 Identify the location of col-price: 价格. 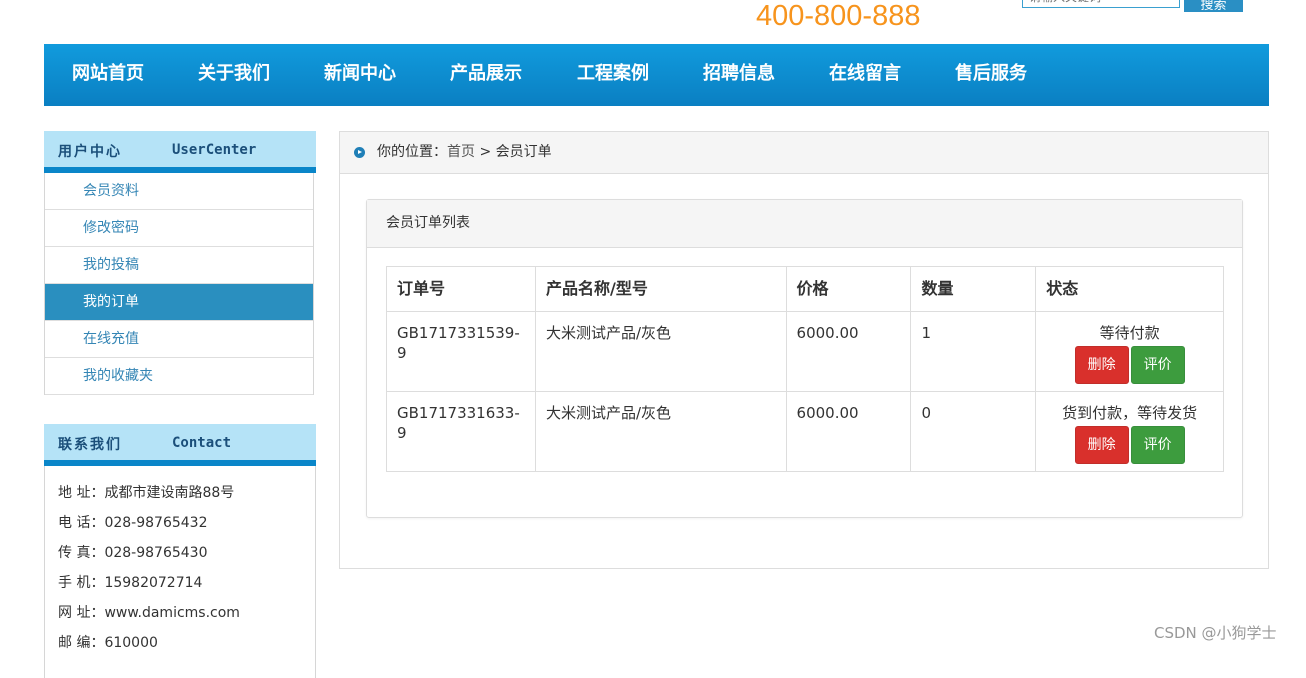
(848, 289).